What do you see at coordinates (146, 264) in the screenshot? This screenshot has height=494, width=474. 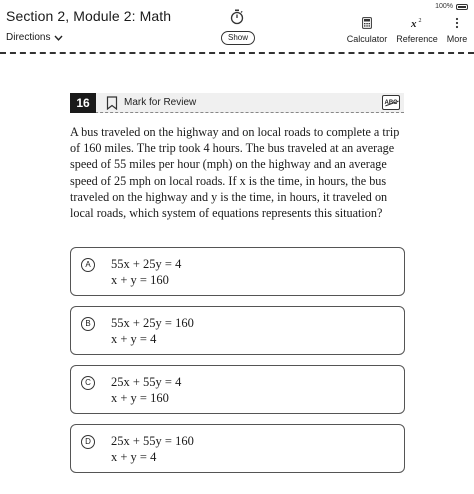 I see `choice-a-equation-1: 55x + 25y = 4` at bounding box center [146, 264].